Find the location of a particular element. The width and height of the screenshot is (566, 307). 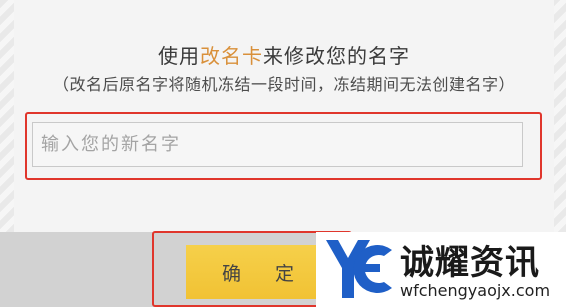

dialog-title: 使用改名卡来修改您的名字 is located at coordinates (284, 54).